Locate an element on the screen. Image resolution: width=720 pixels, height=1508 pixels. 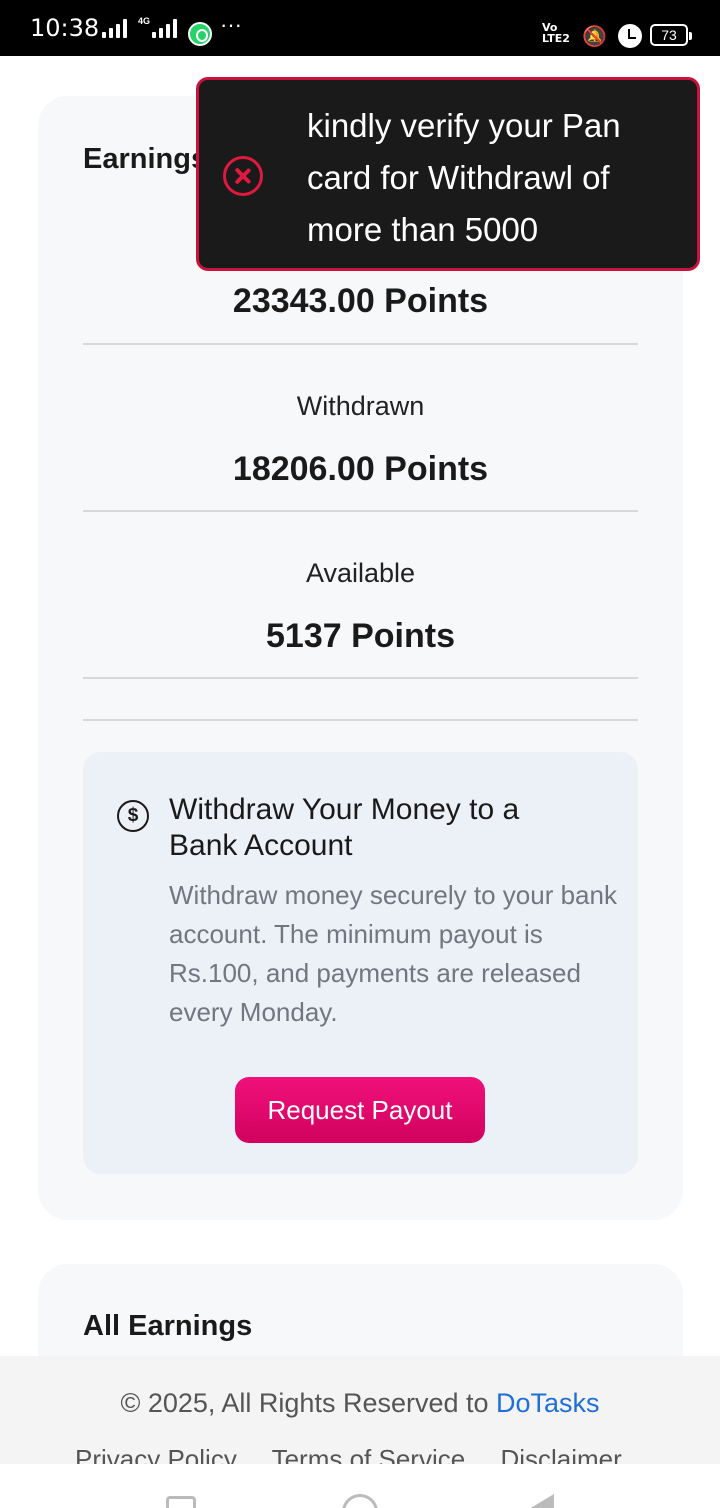
network-type-label: 4G is located at coordinates (144, 21).